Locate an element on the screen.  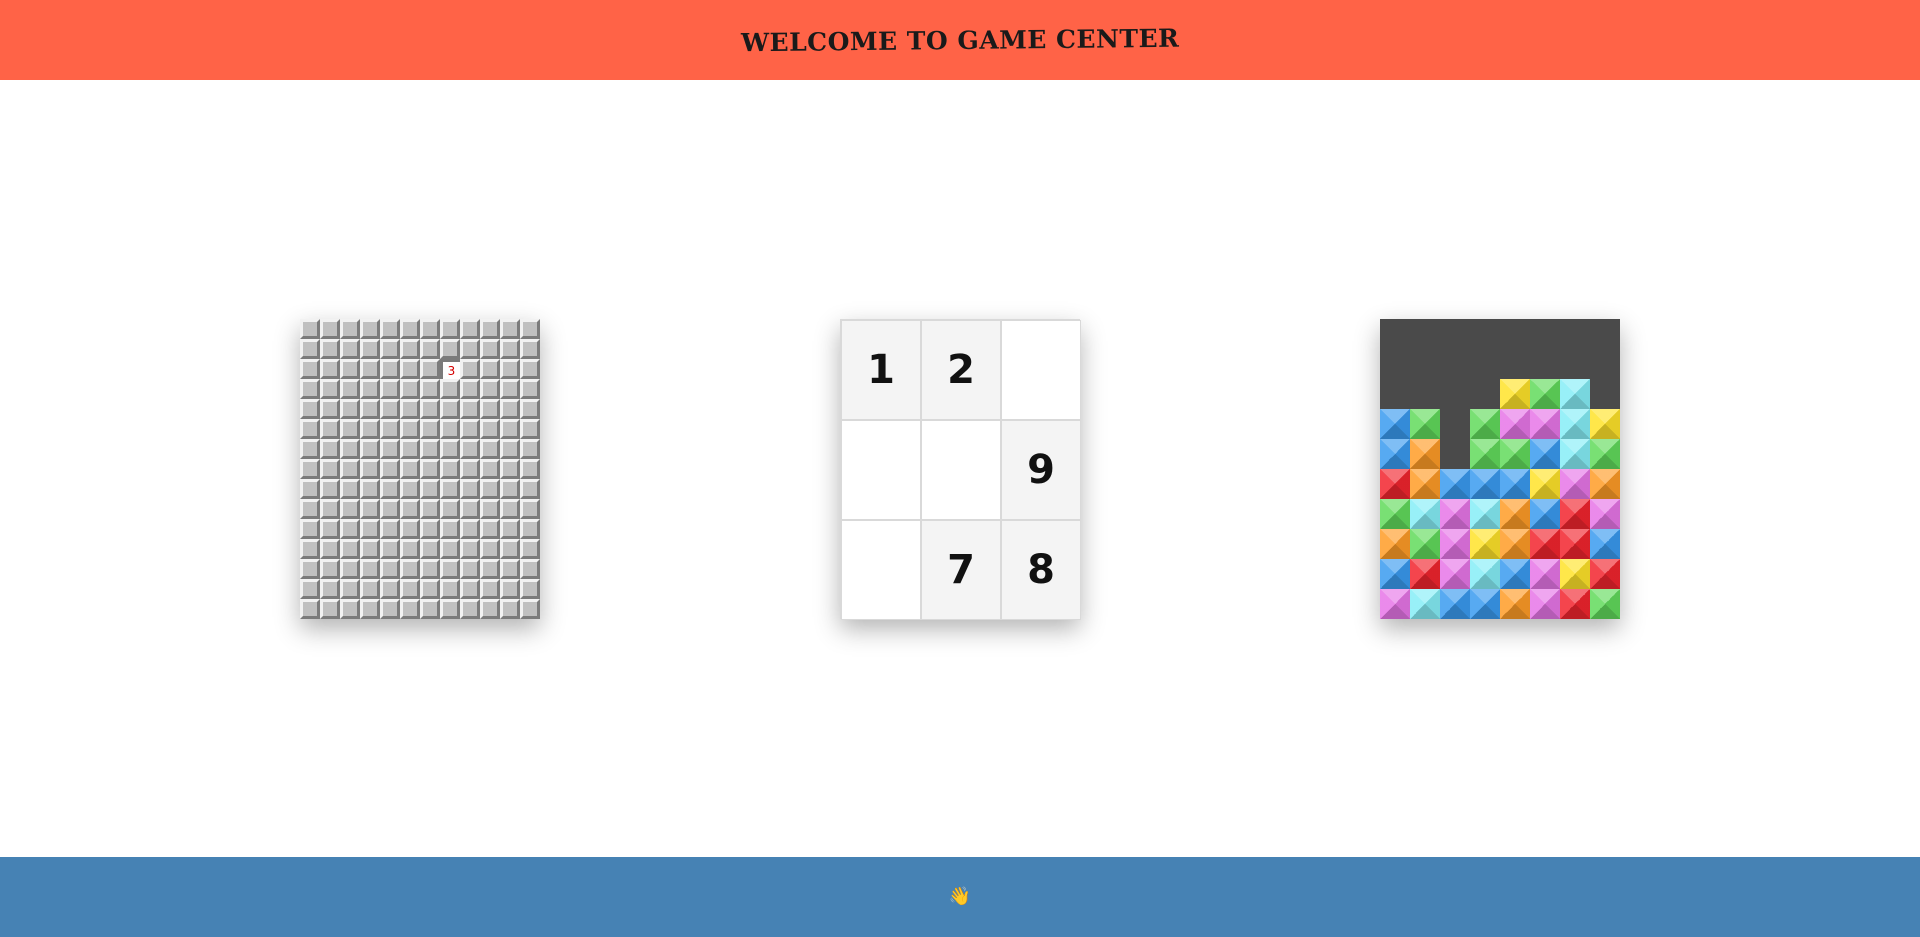
puzzle-tile: 8 is located at coordinates (1041, 570).